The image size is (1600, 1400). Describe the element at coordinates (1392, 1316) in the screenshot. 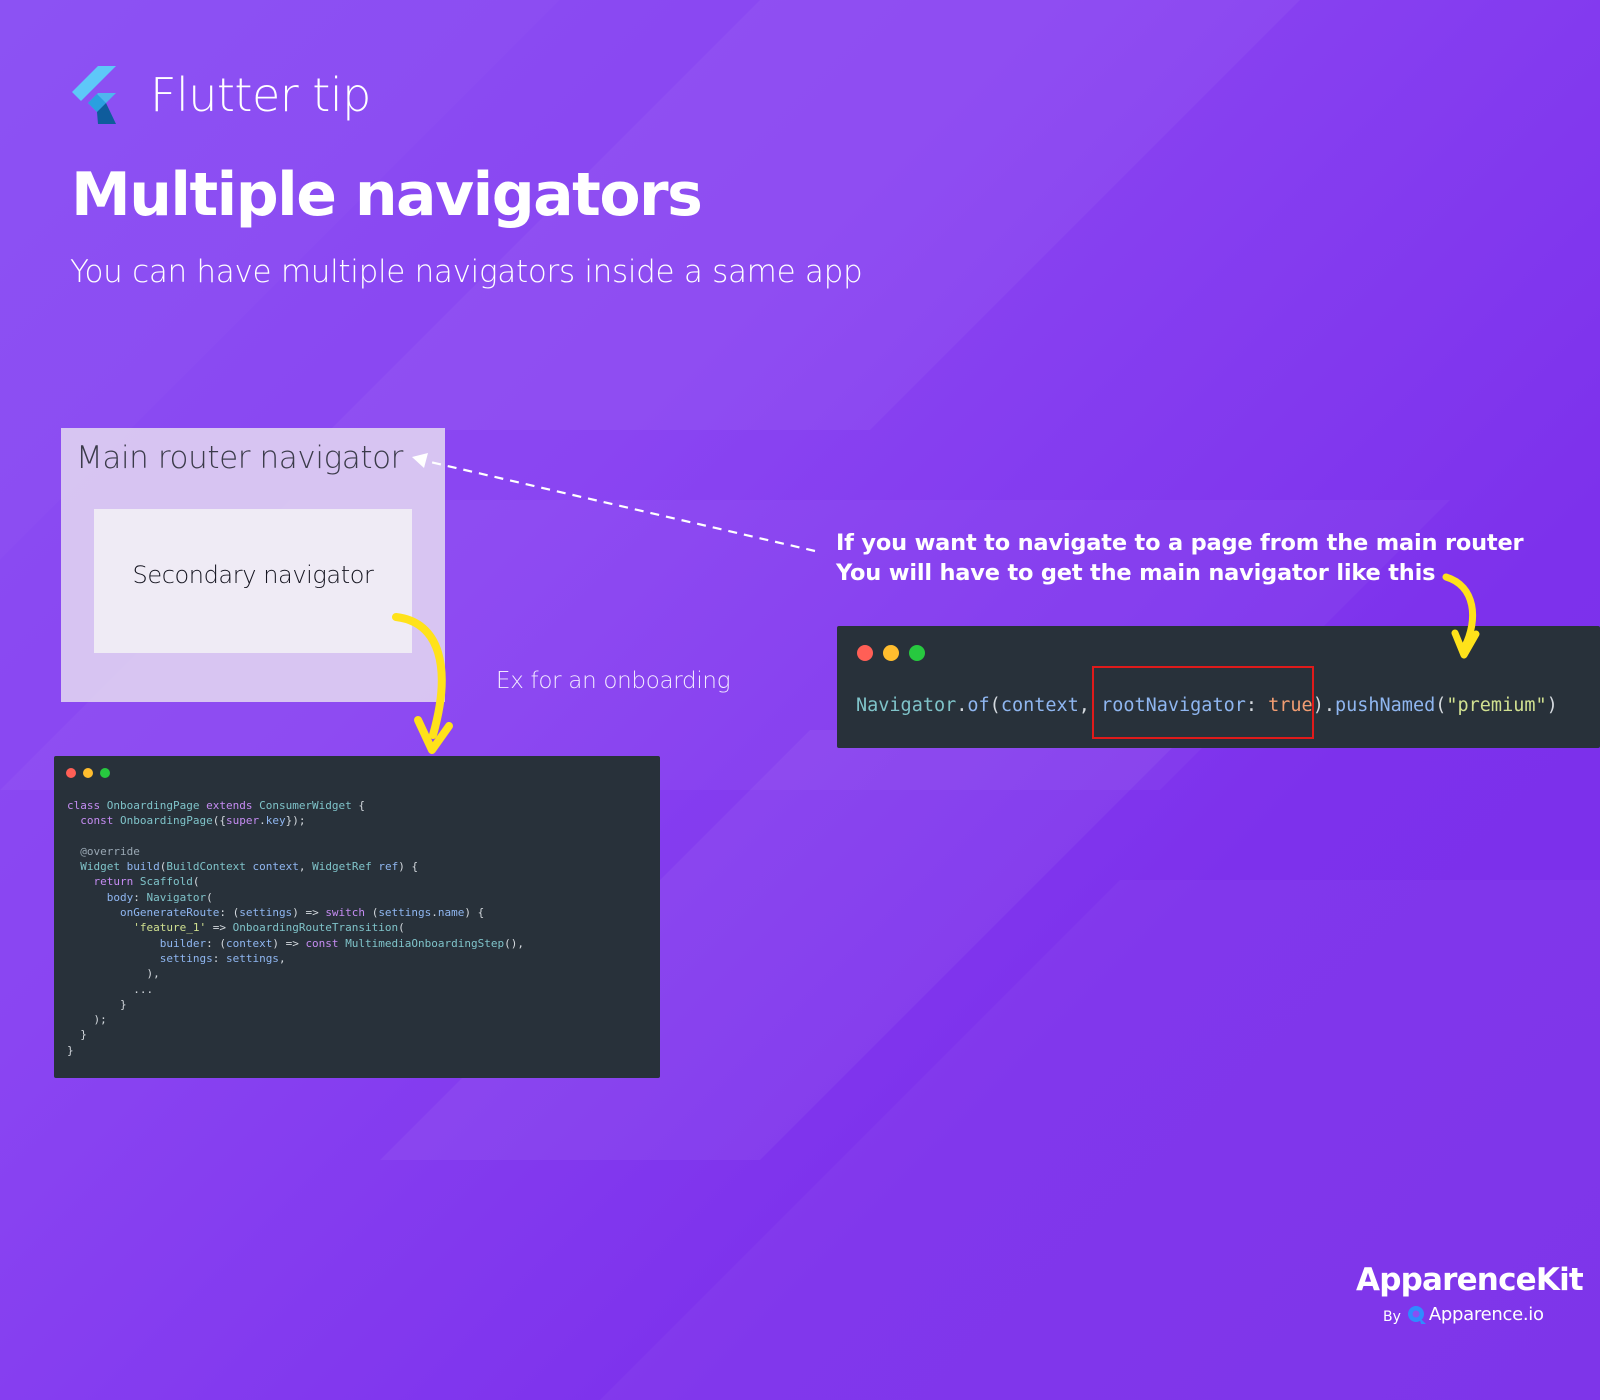

I see `brand-by-label: By` at that location.